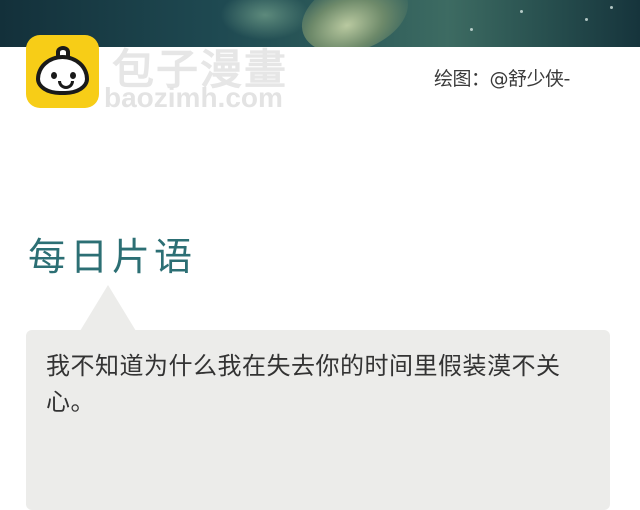  Describe the element at coordinates (62, 75) in the screenshot. I see `bun-mascot-icon` at that location.